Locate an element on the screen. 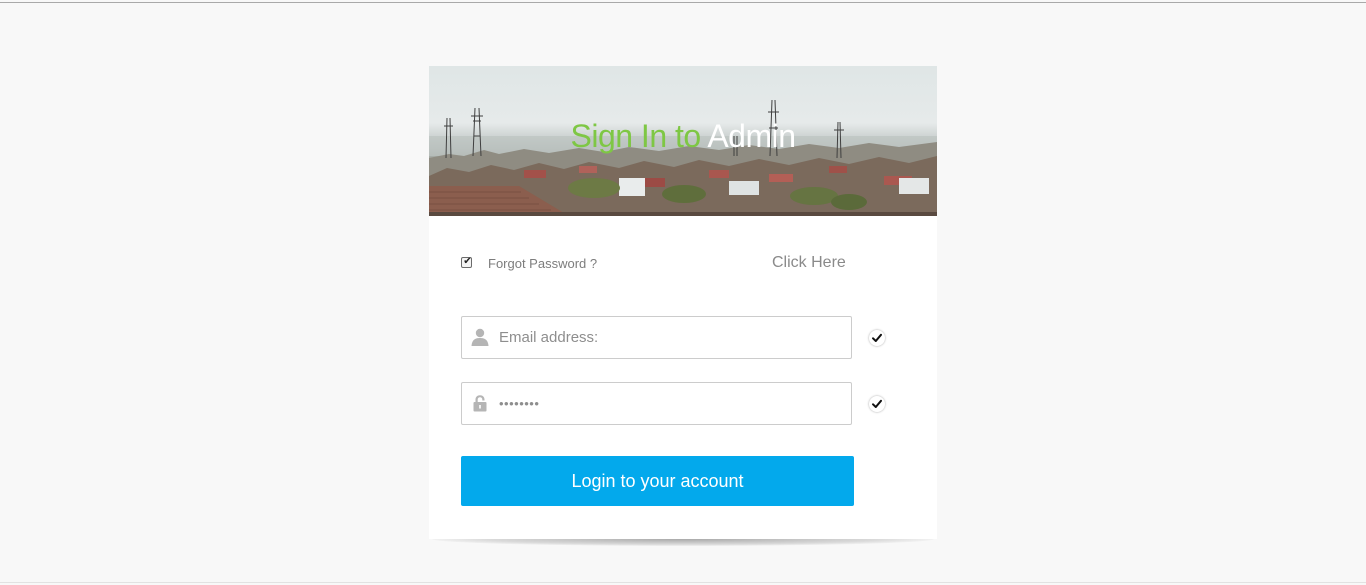  bottom-border is located at coordinates (683, 582).